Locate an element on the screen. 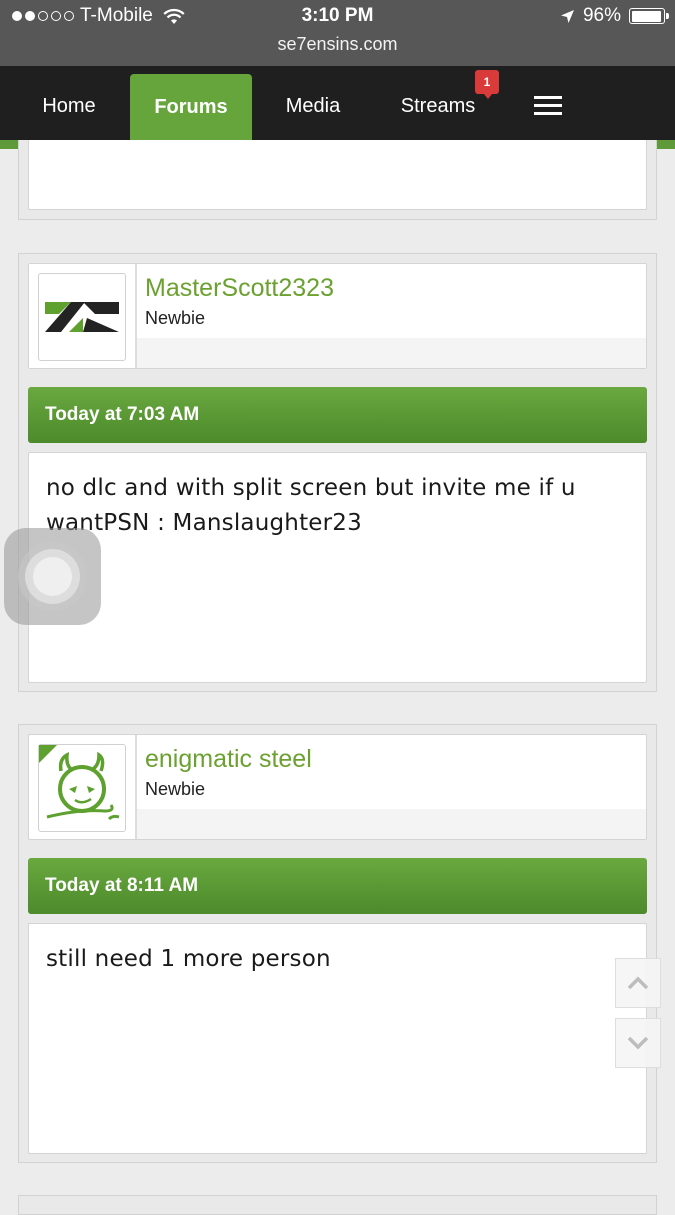 This screenshot has width=675, height=1215. streams-notification-badge: 1 is located at coordinates (487, 84).